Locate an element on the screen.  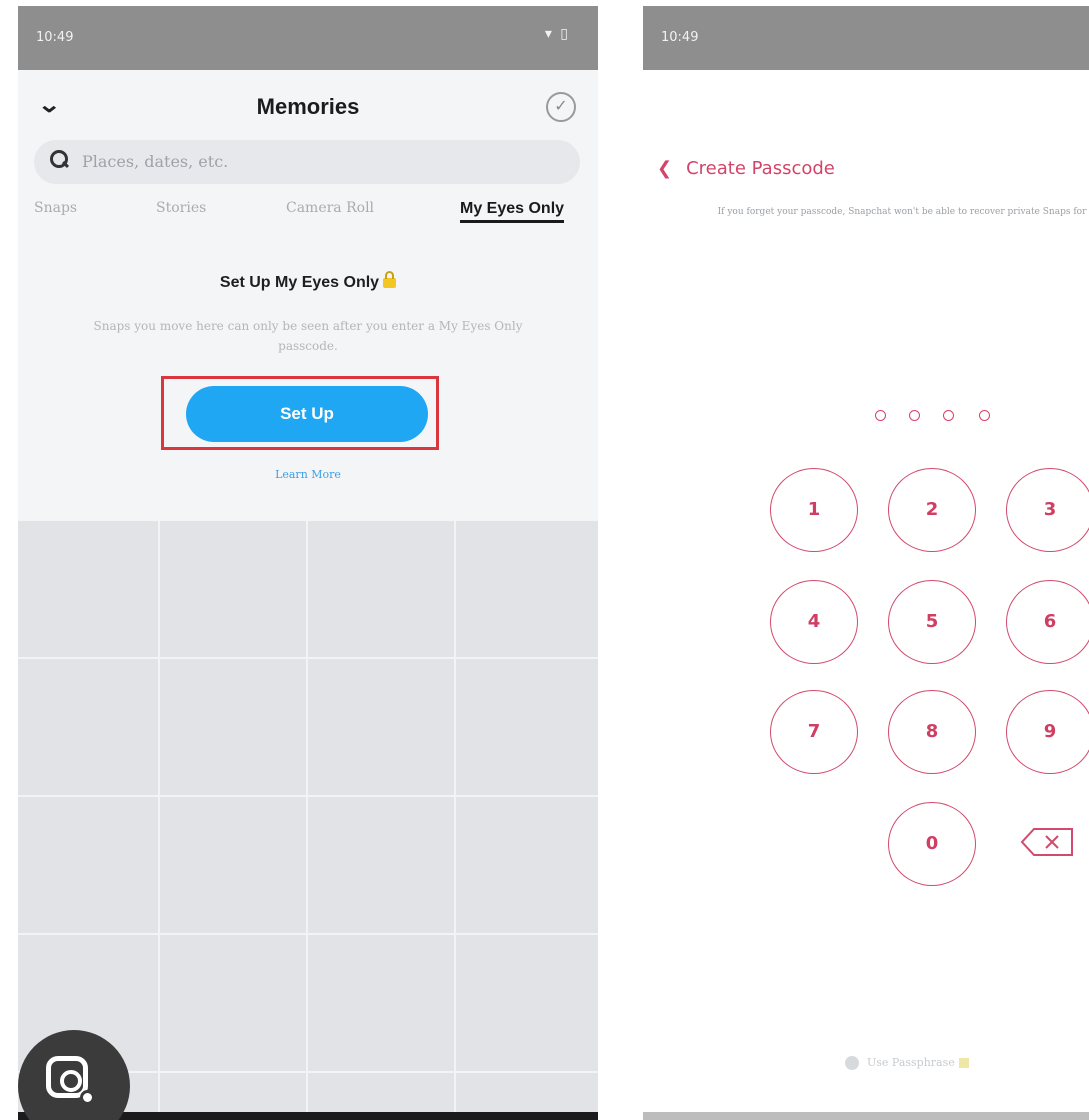
backspace-icon is located at coordinates (1048, 842).